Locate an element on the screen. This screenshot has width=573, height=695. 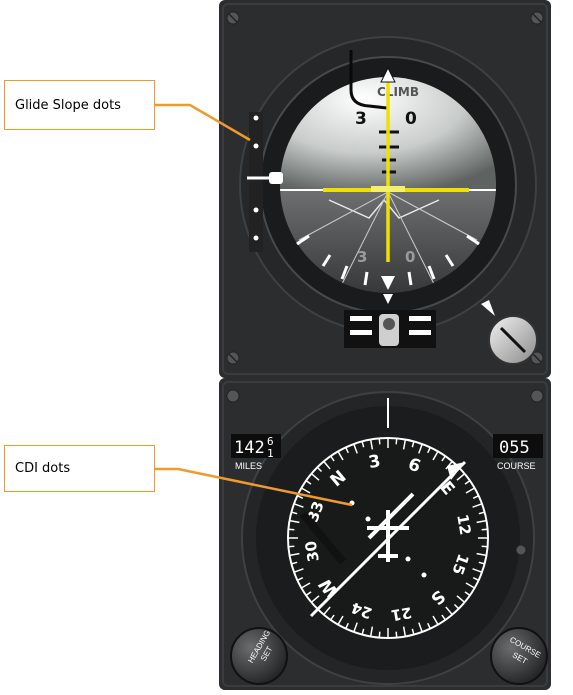
course-set-knob: COURSE SET is located at coordinates (519, 656).